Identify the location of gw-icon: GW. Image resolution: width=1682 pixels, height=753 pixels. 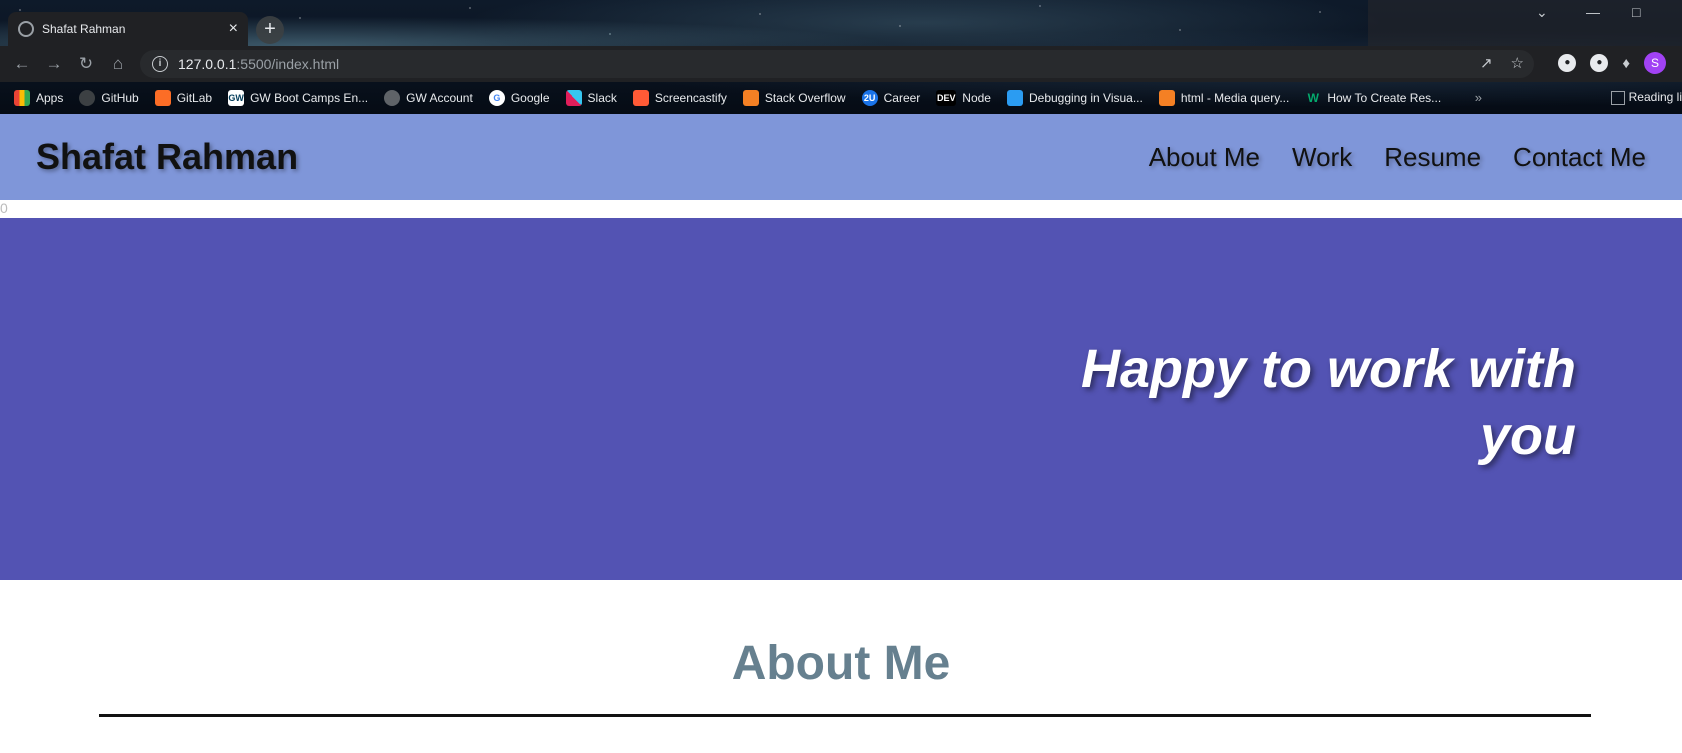
(236, 98).